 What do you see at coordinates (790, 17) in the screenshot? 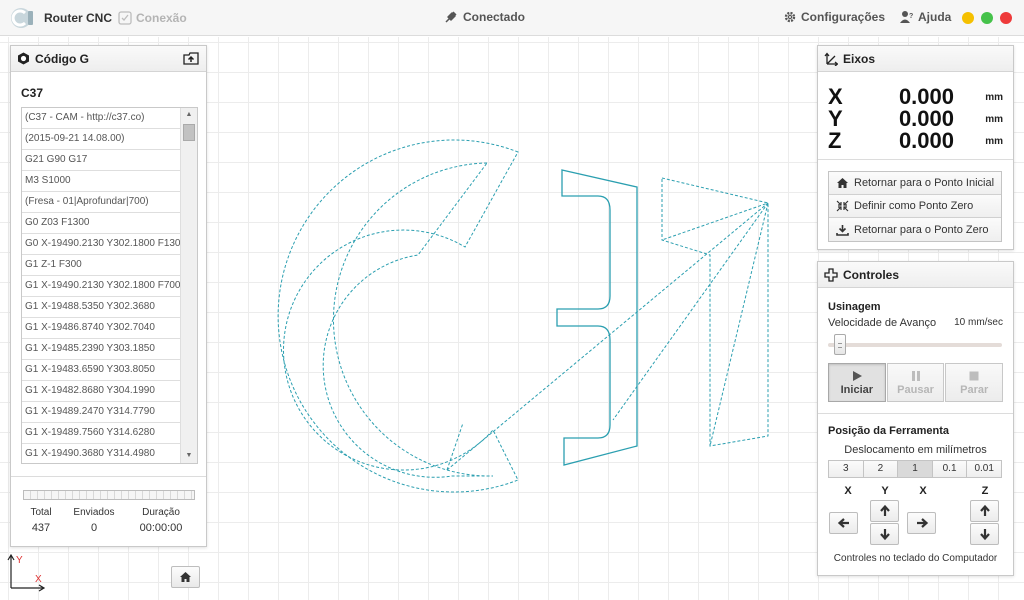
I see `gear-icon` at bounding box center [790, 17].